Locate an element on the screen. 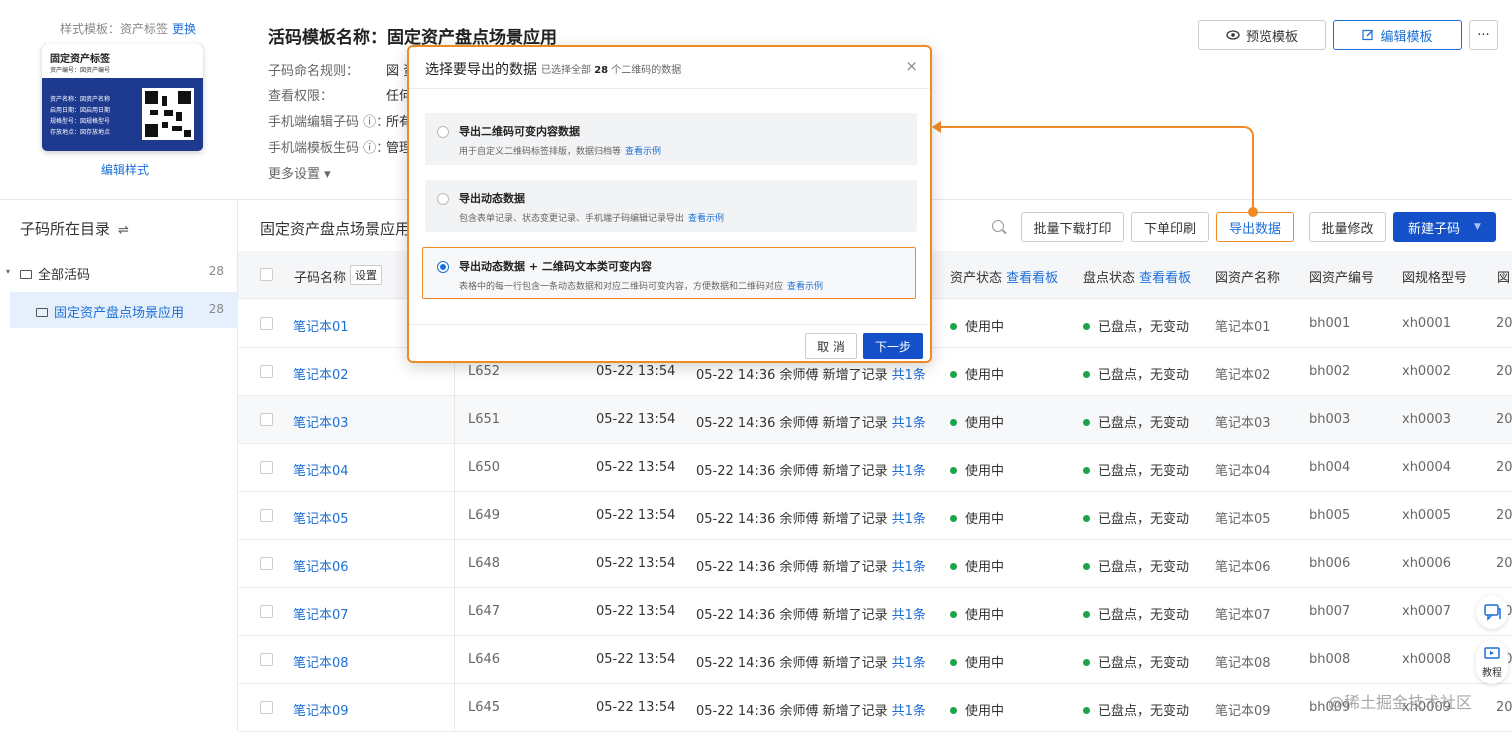  check-board-link: 查看看板 is located at coordinates (1165, 278).